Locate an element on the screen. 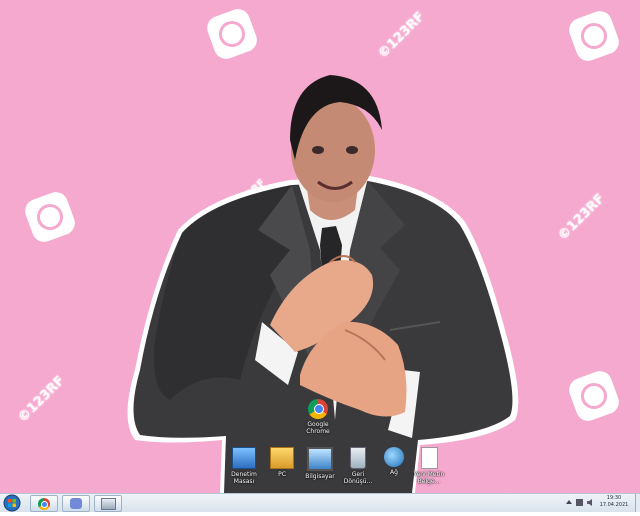 The height and width of the screenshot is (516, 640). clock-date: 17.04.2021 is located at coordinates (614, 505).